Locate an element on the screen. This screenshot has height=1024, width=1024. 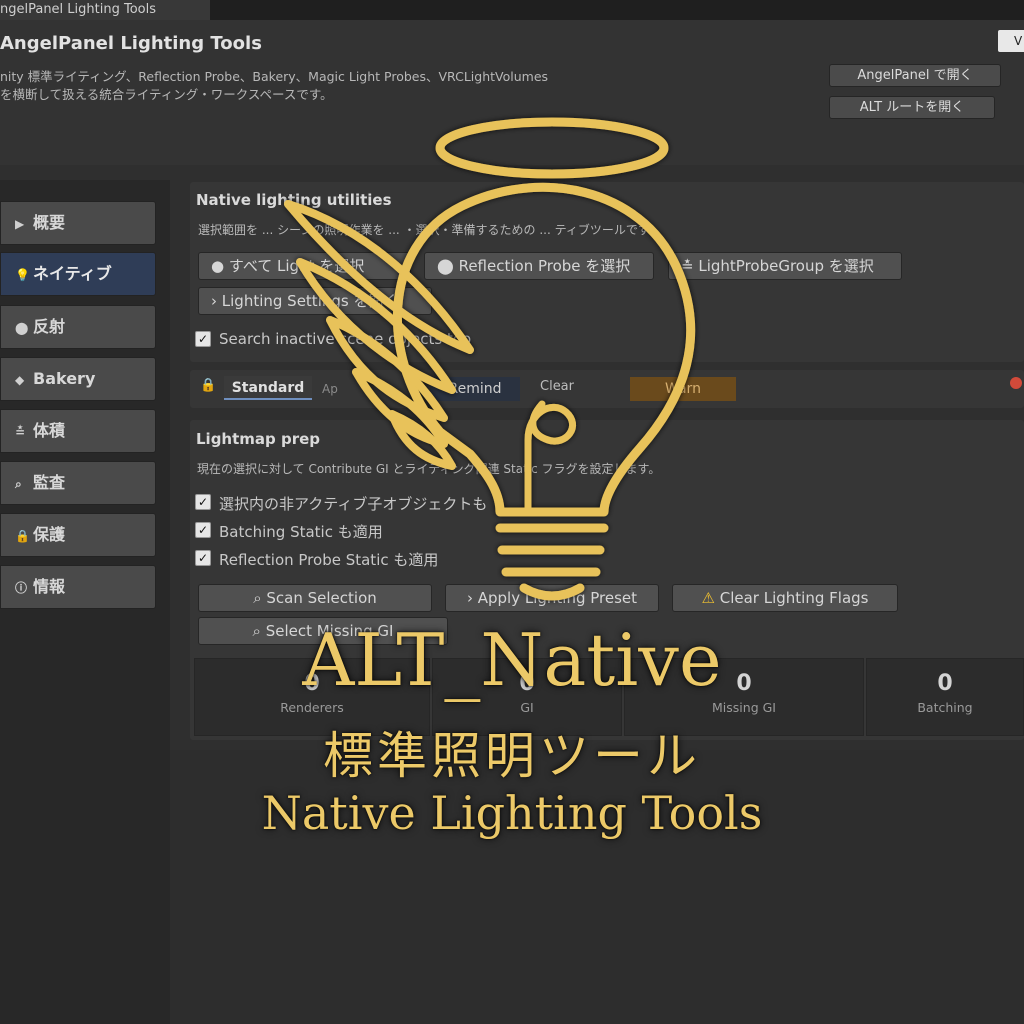
check-batching-static: ✓ is located at coordinates (203, 530).